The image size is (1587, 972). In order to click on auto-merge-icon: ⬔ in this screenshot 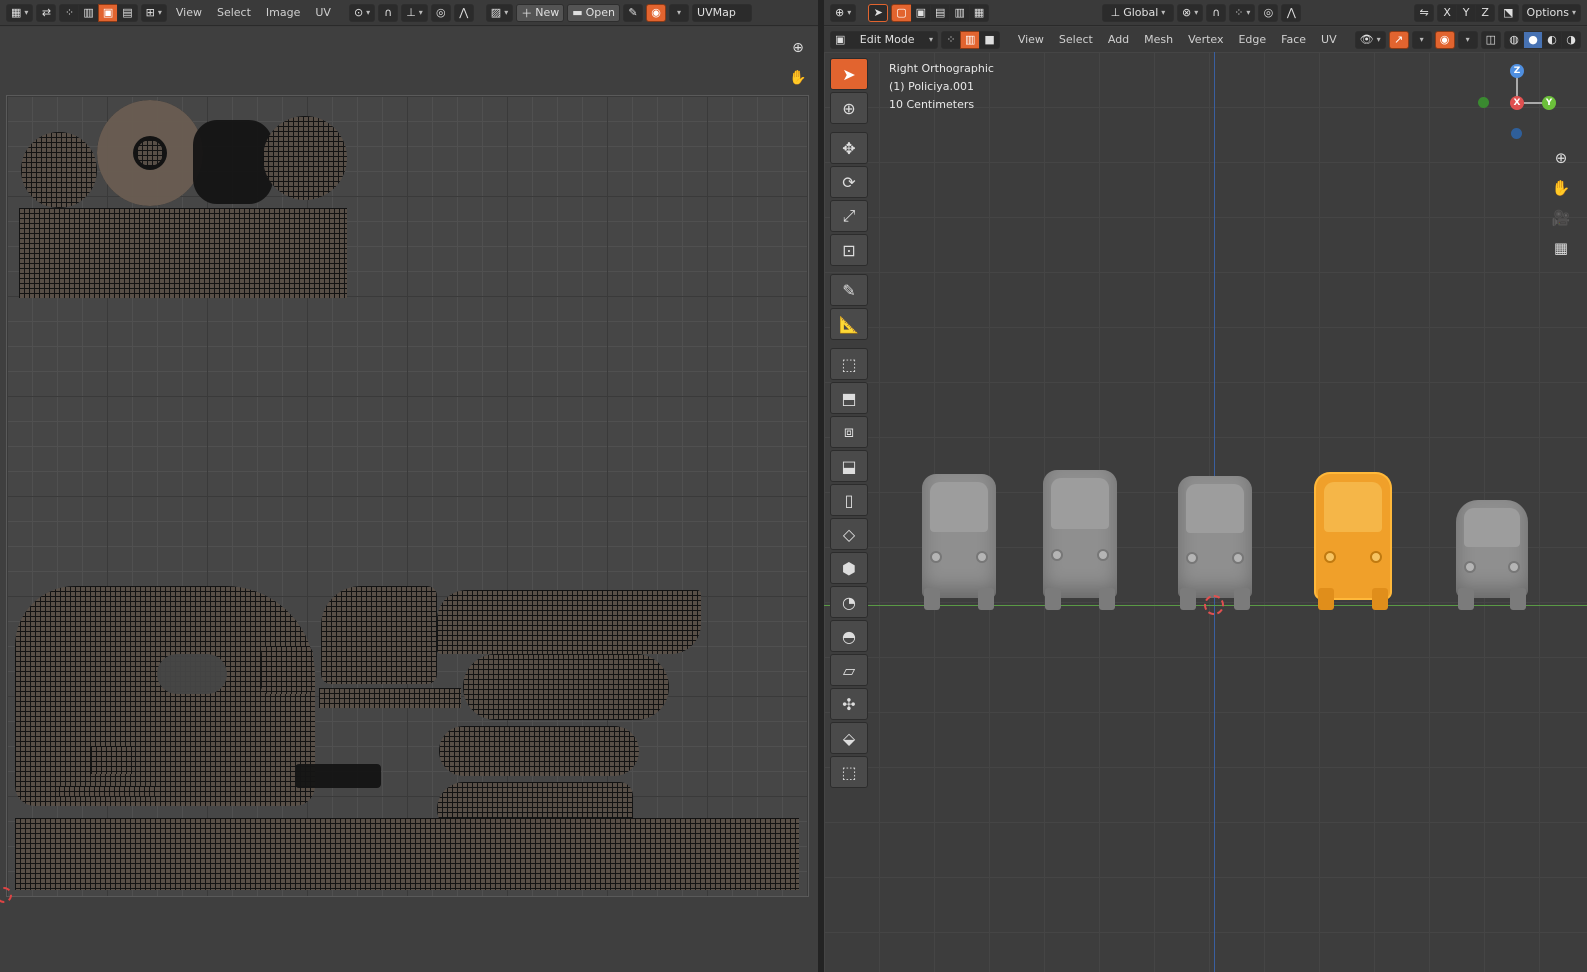, I will do `click(1508, 12)`.